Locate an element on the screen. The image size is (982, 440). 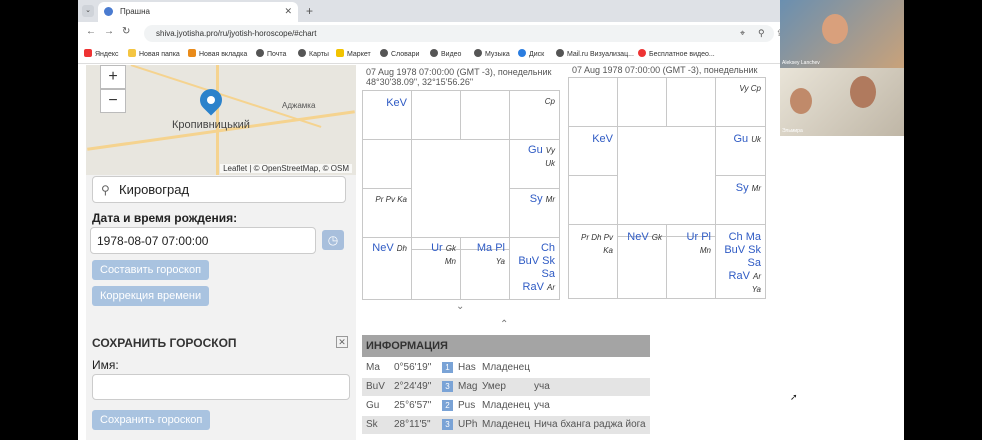
chart2-cell: Ur Pl Mn is located at coordinates (691, 261).